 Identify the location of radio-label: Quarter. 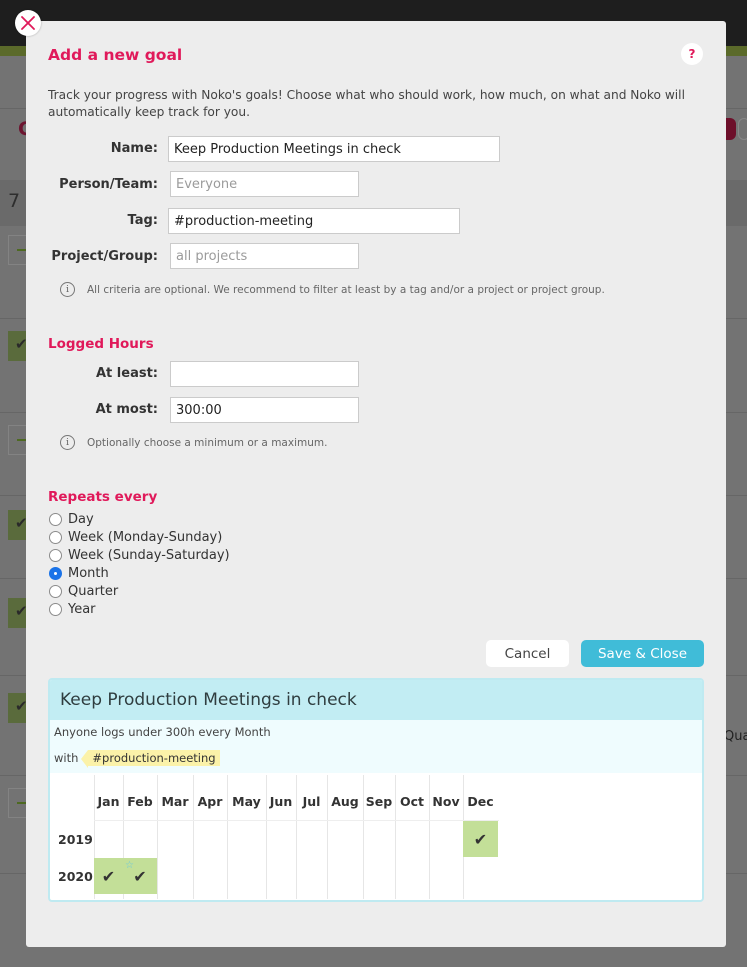
(93, 591).